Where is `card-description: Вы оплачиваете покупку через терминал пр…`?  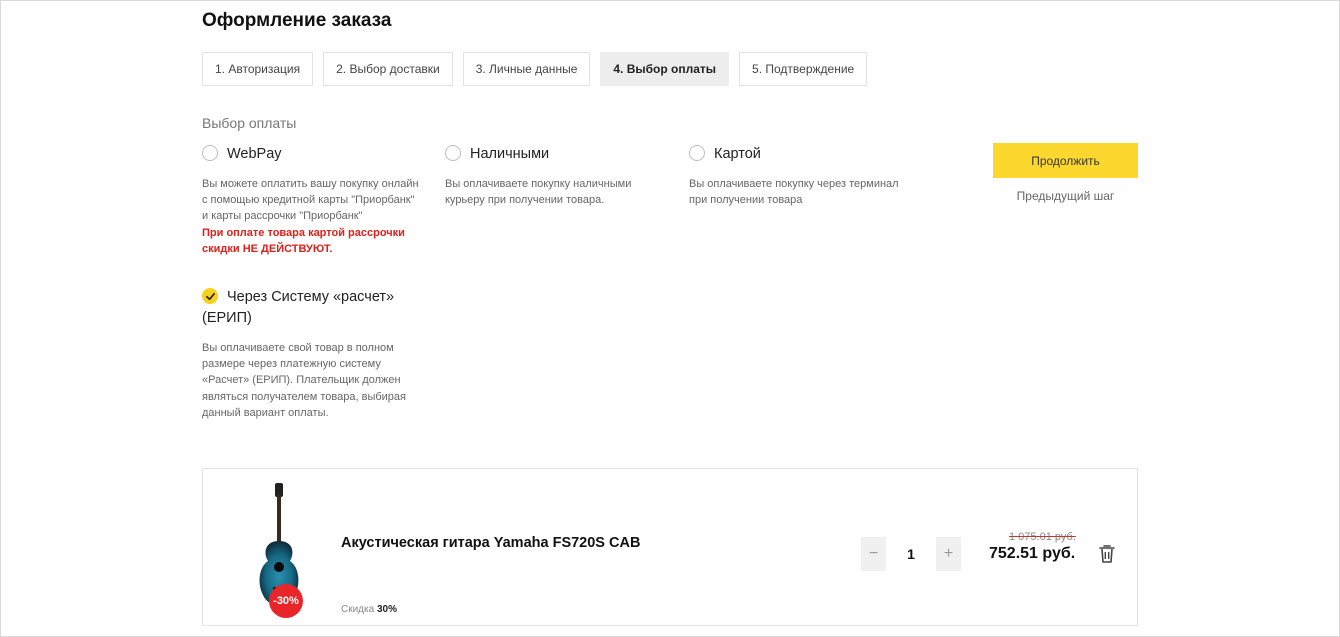
card-description: Вы оплачиваете покупку через терминал пр… is located at coordinates (809, 192).